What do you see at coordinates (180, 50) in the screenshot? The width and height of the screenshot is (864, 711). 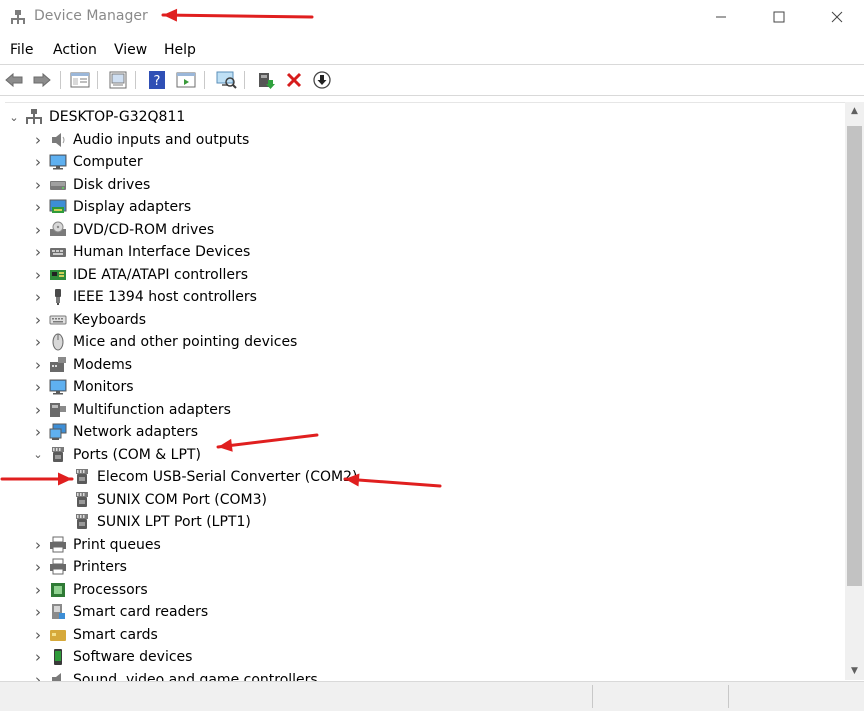 I see `menu-help: Help` at bounding box center [180, 50].